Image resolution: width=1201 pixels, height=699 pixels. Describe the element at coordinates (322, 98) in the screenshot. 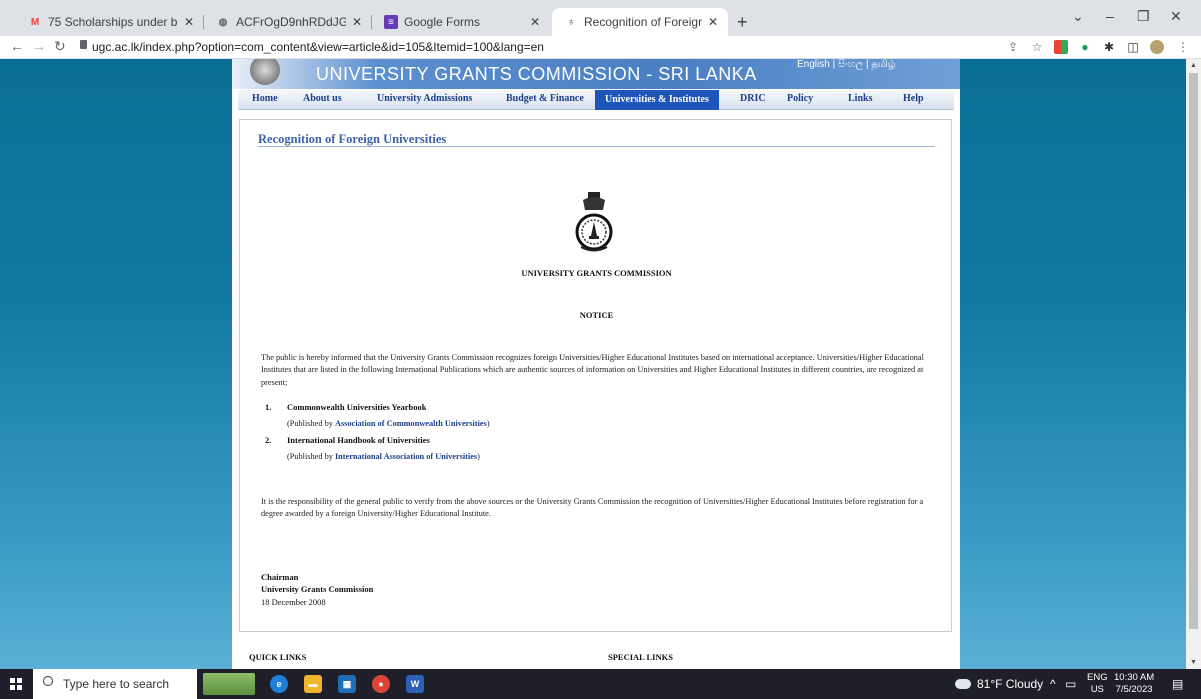

I see `menu-about-us: About us` at that location.